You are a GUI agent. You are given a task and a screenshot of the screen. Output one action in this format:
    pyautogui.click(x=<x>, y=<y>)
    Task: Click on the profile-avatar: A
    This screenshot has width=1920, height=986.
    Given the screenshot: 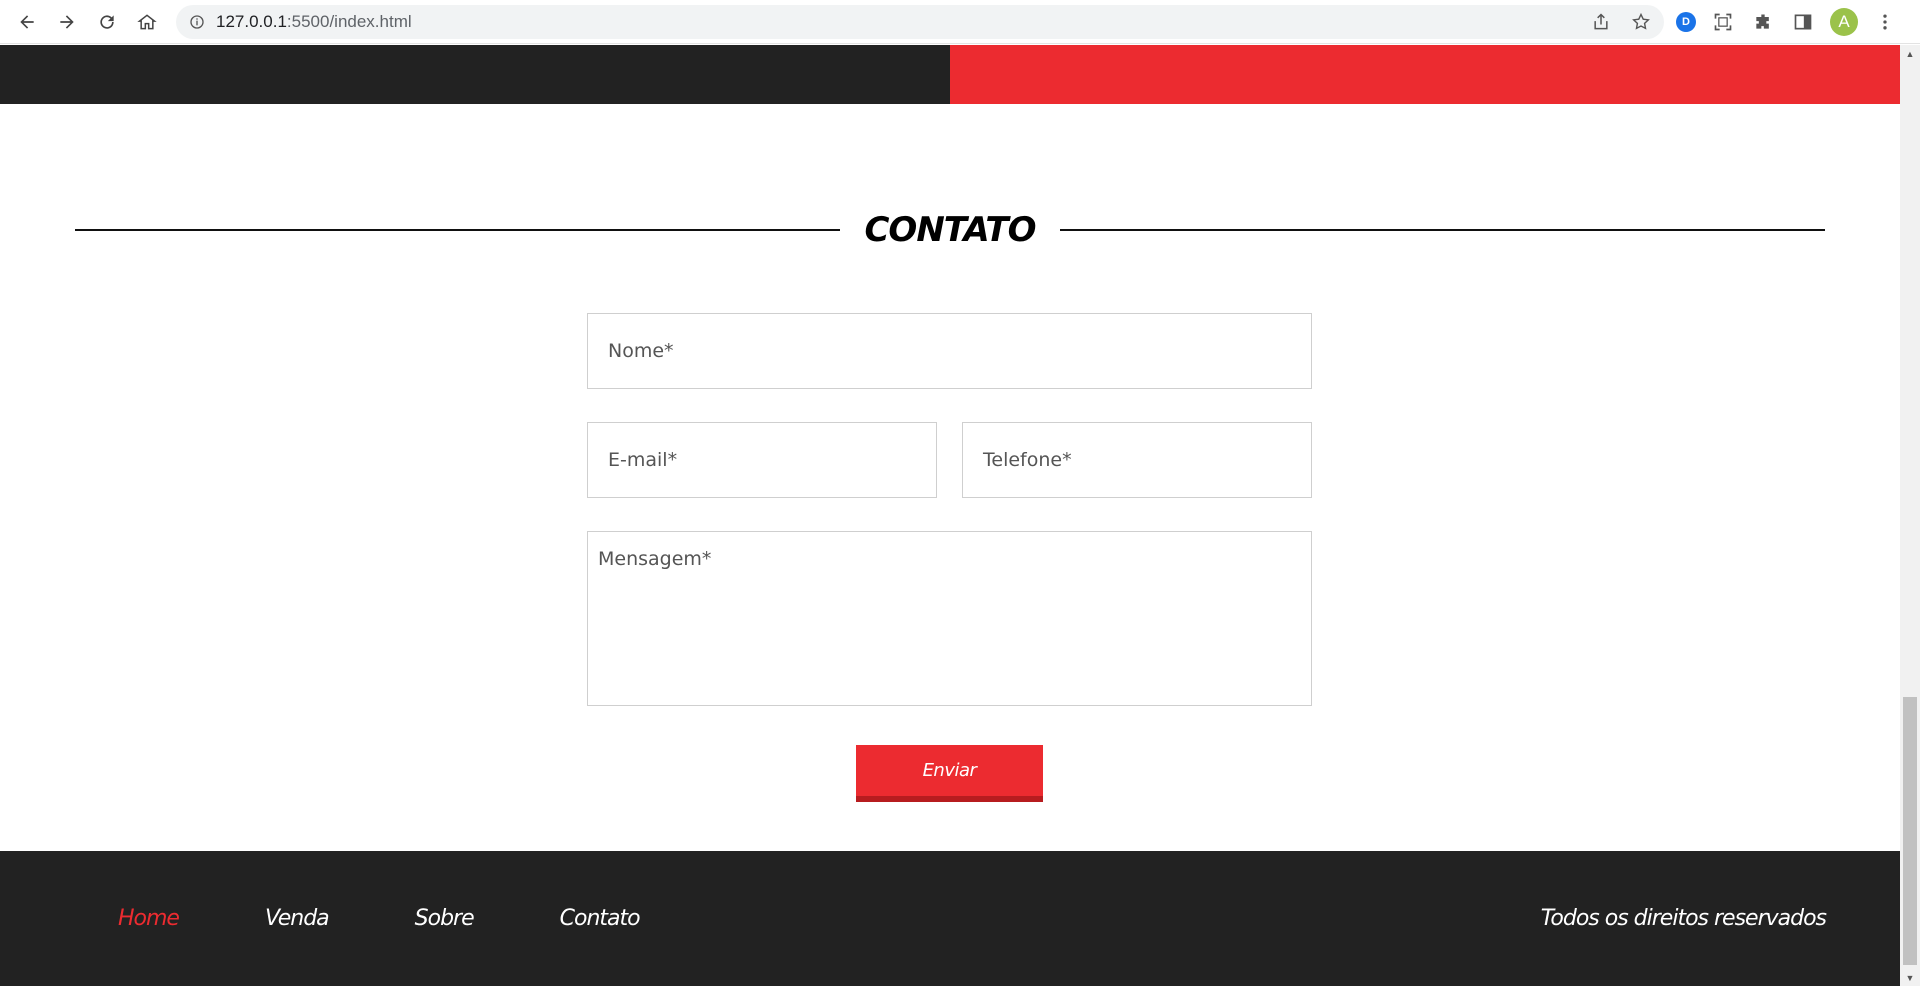 What is the action you would take?
    pyautogui.click(x=1844, y=22)
    